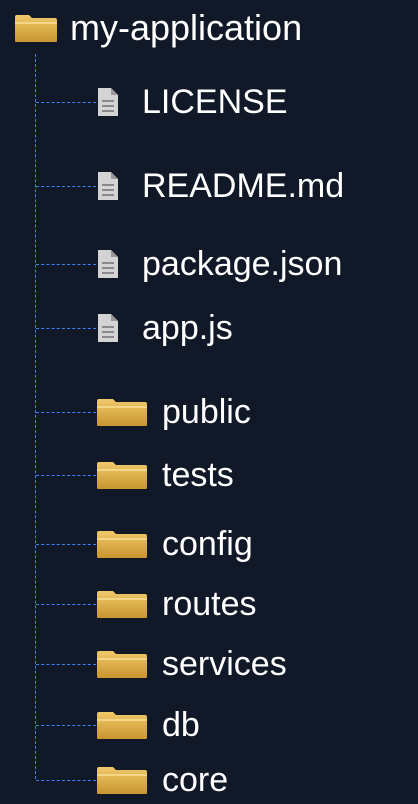 The image size is (418, 804). I want to click on root-folder-label: my-application, so click(186, 27).